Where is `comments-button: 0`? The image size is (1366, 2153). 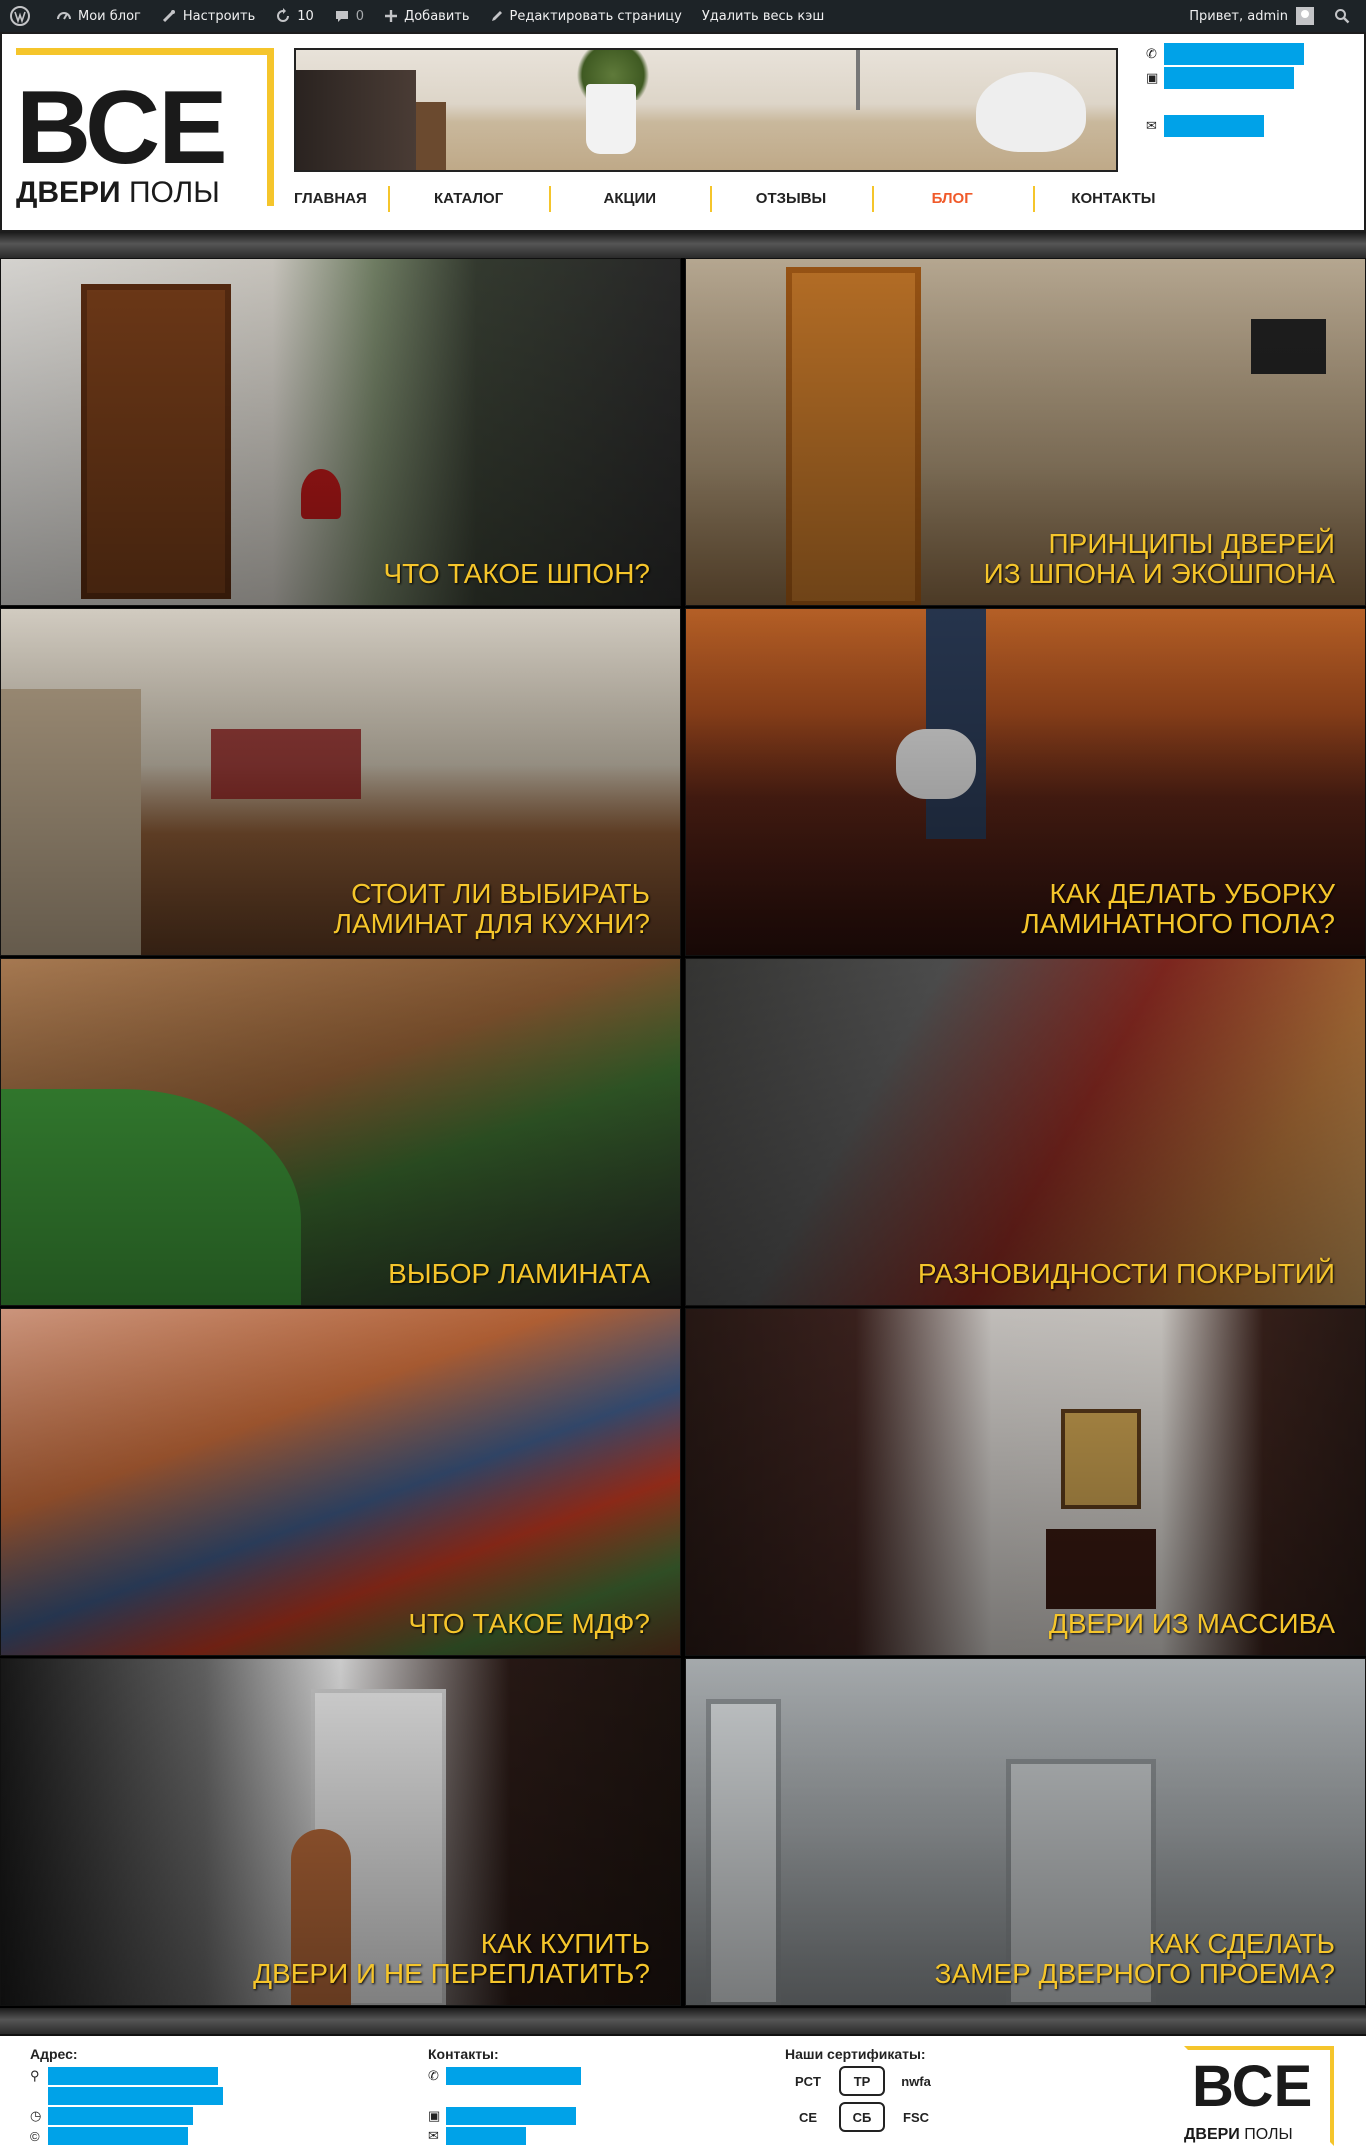 comments-button: 0 is located at coordinates (349, 16).